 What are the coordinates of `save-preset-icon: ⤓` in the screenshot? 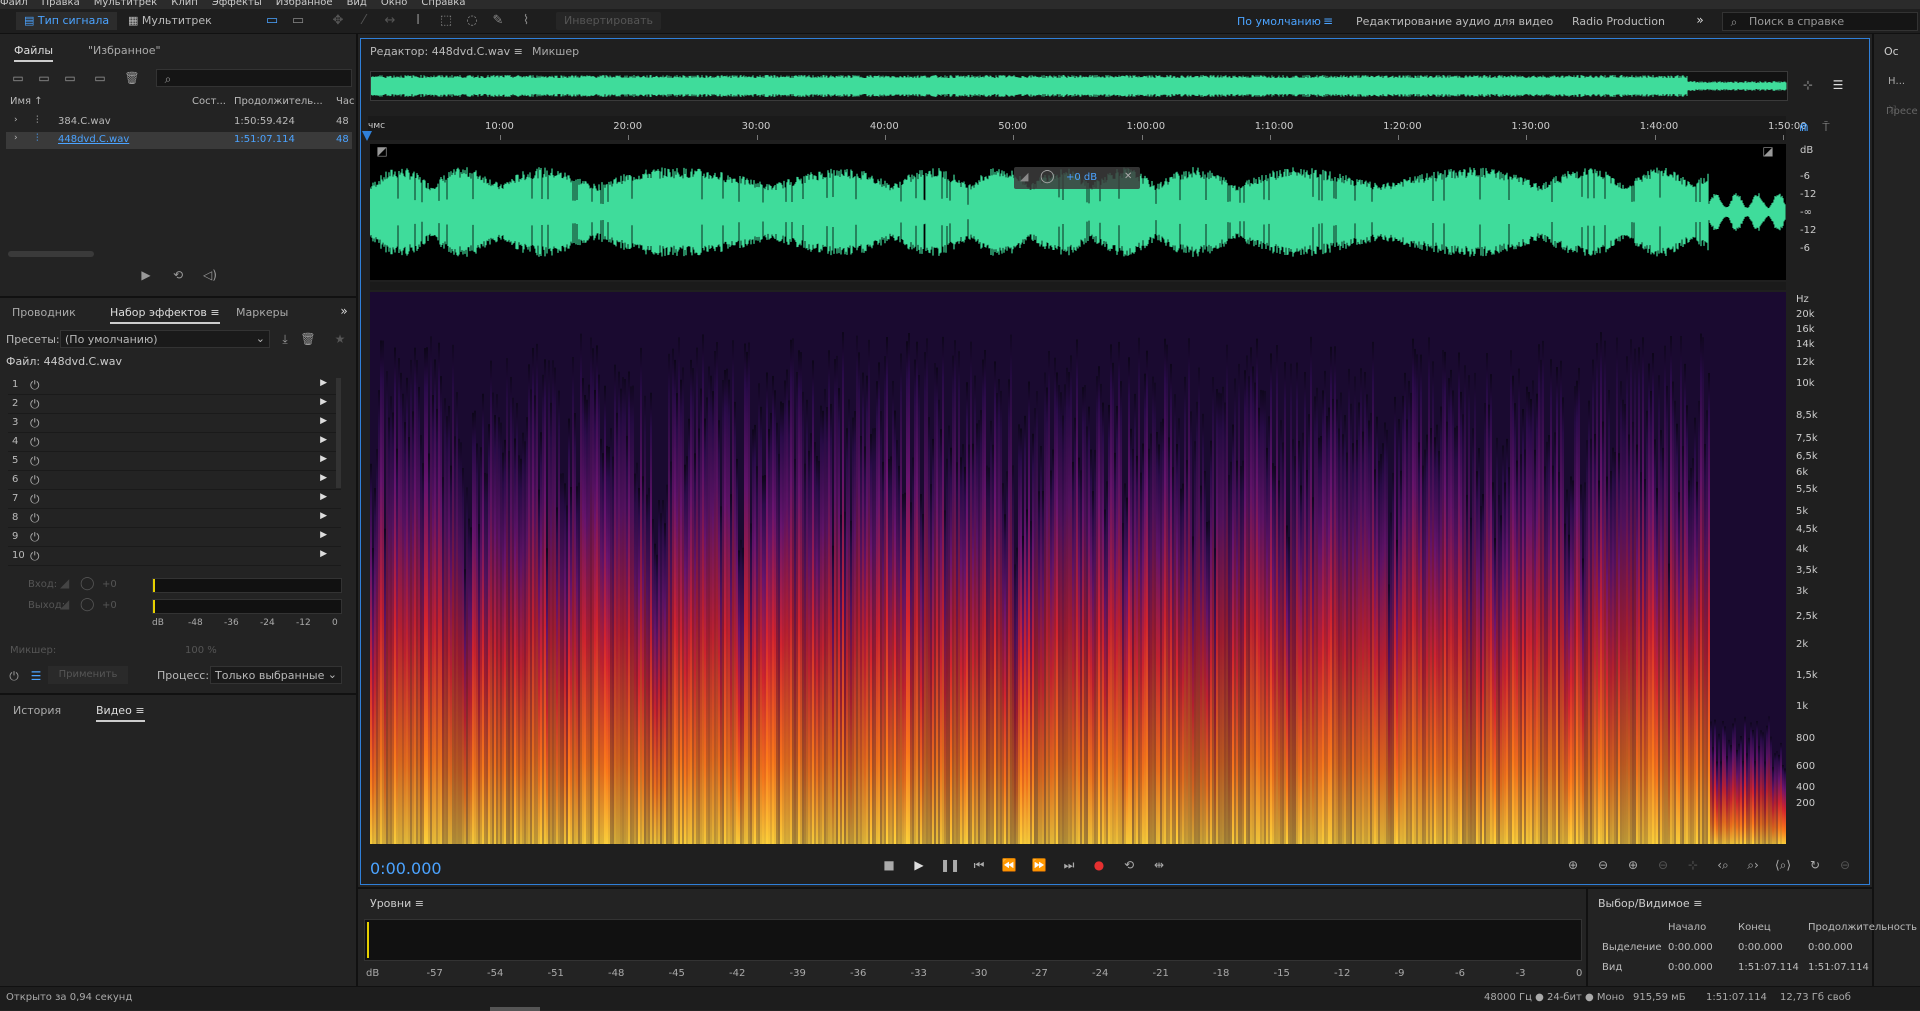 It's located at (285, 339).